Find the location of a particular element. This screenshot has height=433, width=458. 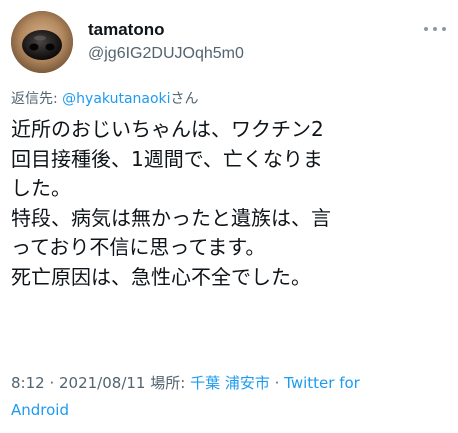

avatar is located at coordinates (42, 42).